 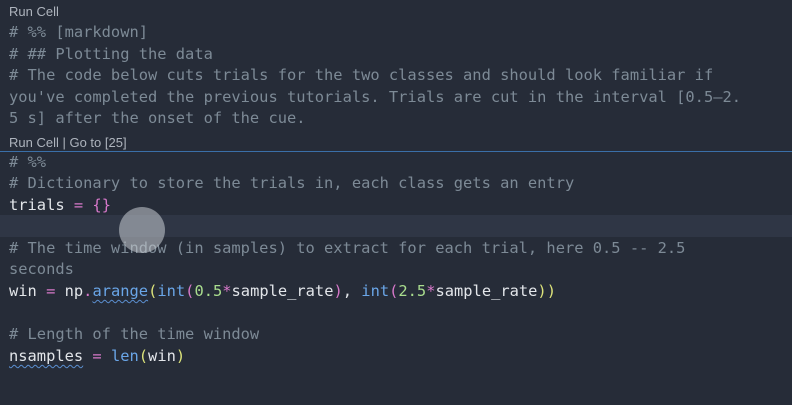 I want to click on variable-trials: trials, so click(x=37, y=205).